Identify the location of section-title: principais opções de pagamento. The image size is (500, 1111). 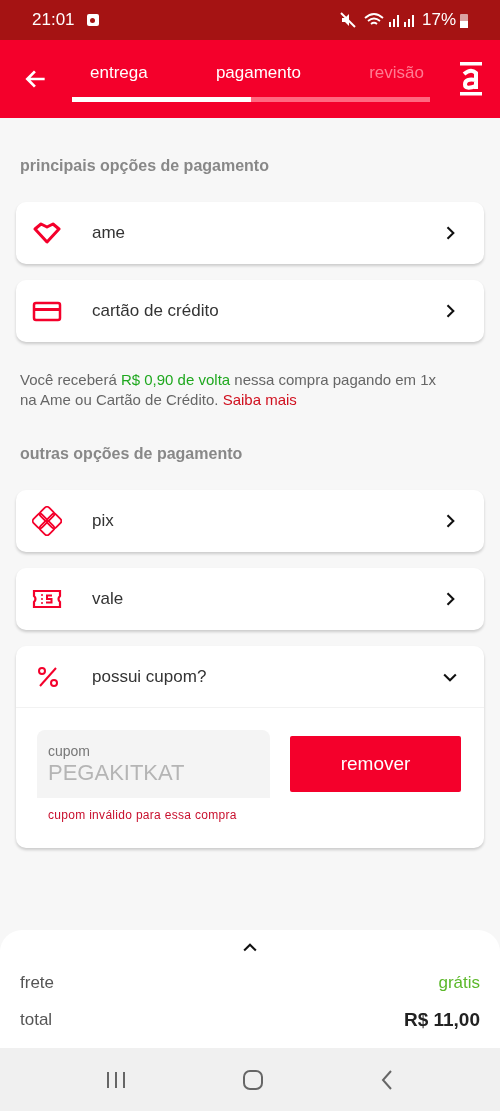
(145, 166).